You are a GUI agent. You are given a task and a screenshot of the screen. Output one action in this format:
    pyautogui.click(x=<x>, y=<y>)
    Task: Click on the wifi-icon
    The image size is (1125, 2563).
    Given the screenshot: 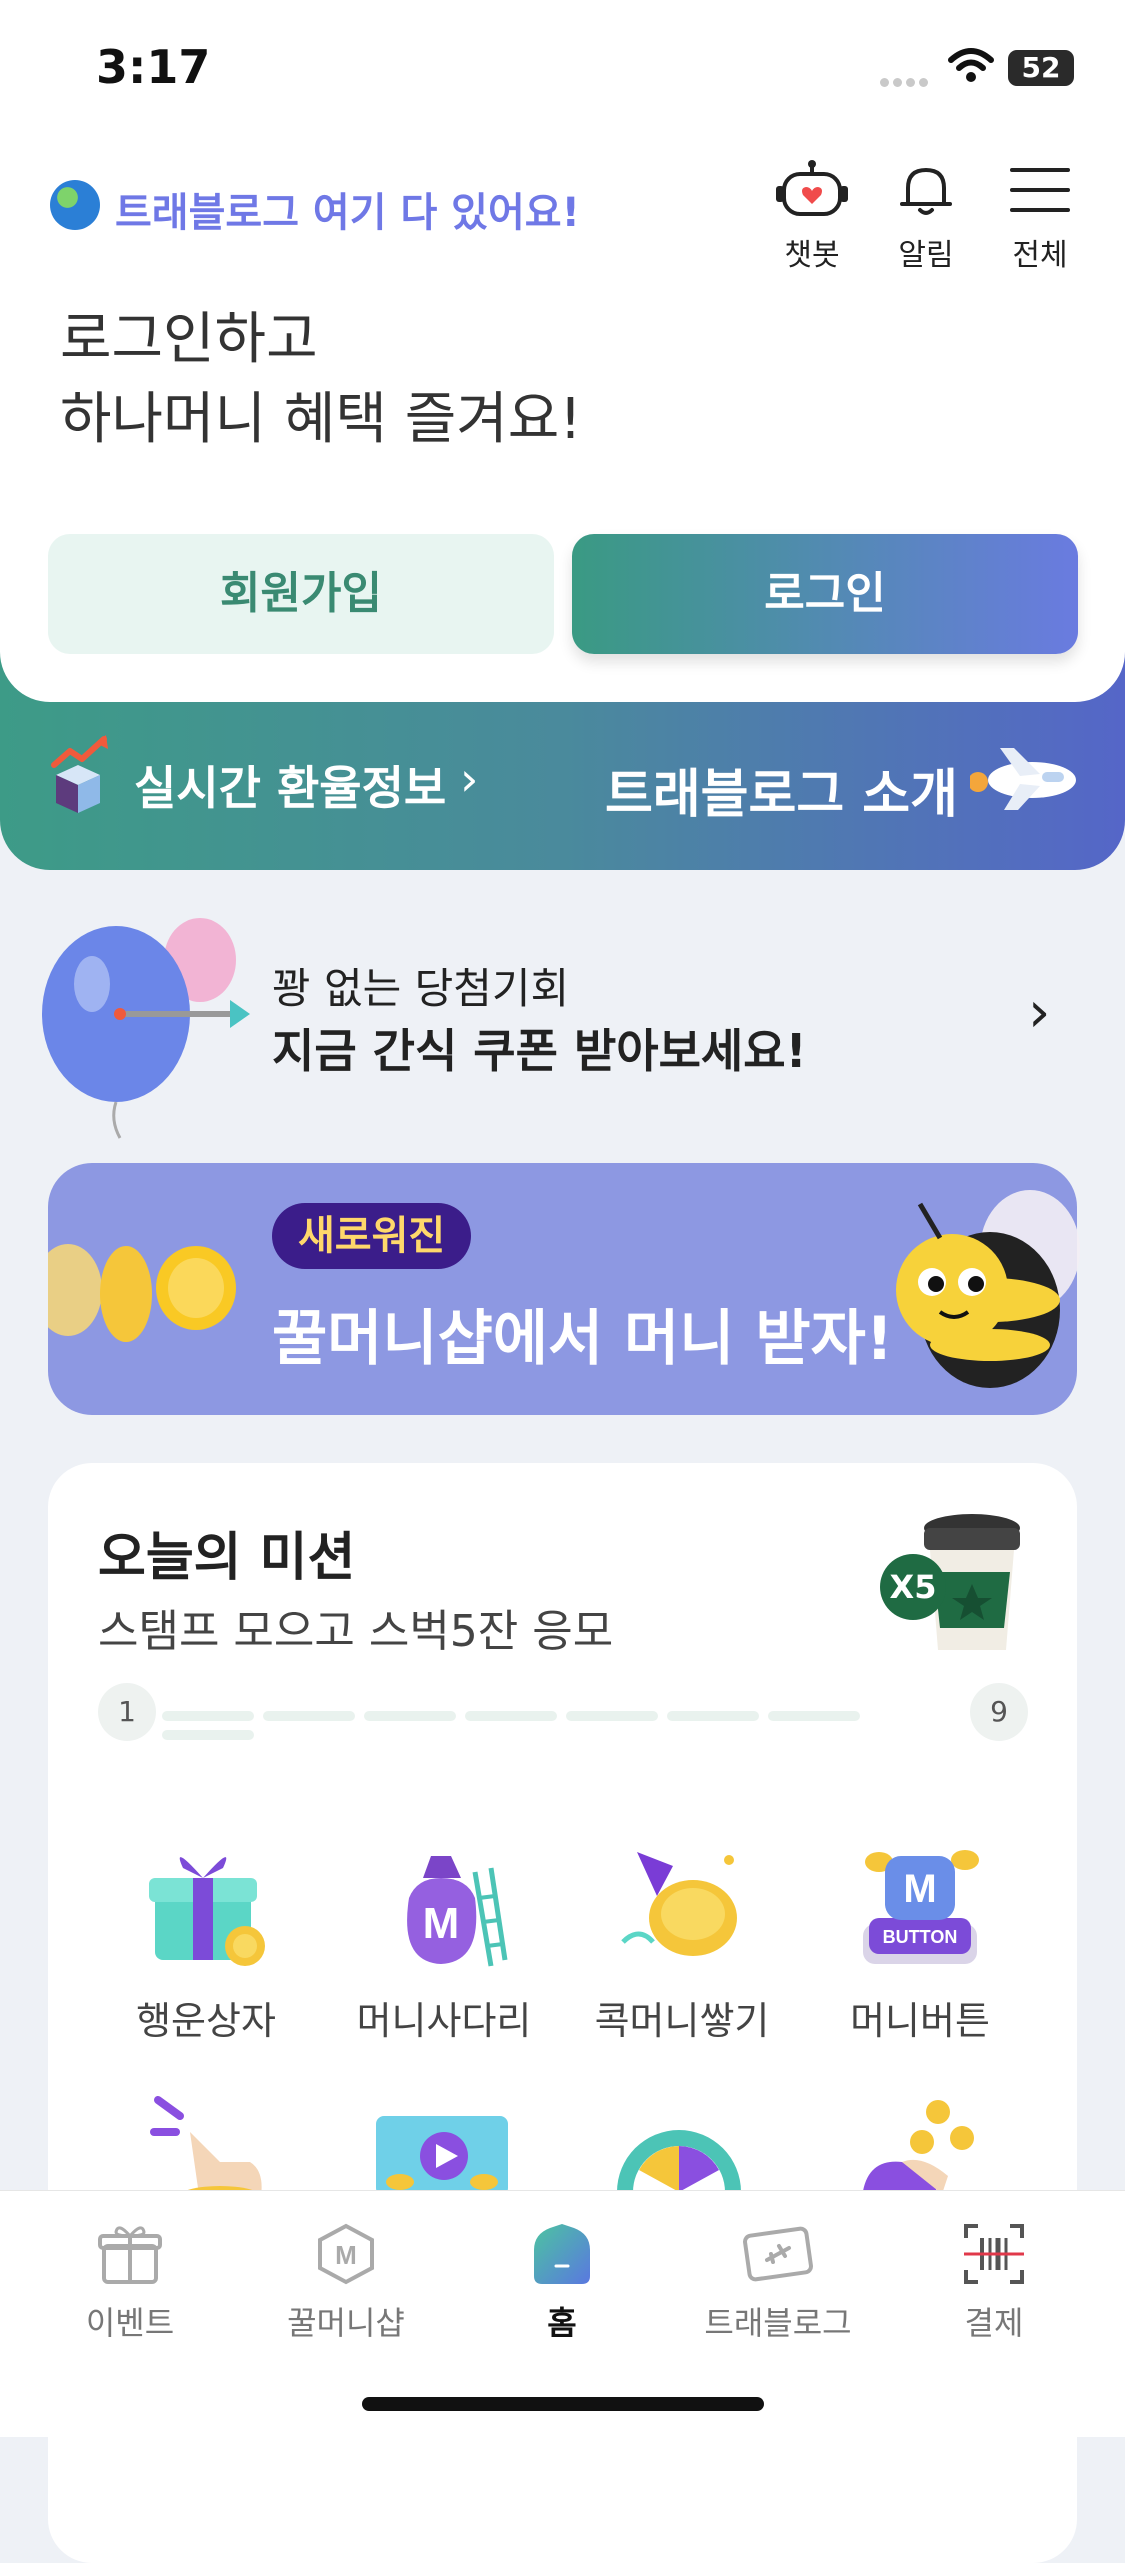 What is the action you would take?
    pyautogui.click(x=971, y=65)
    